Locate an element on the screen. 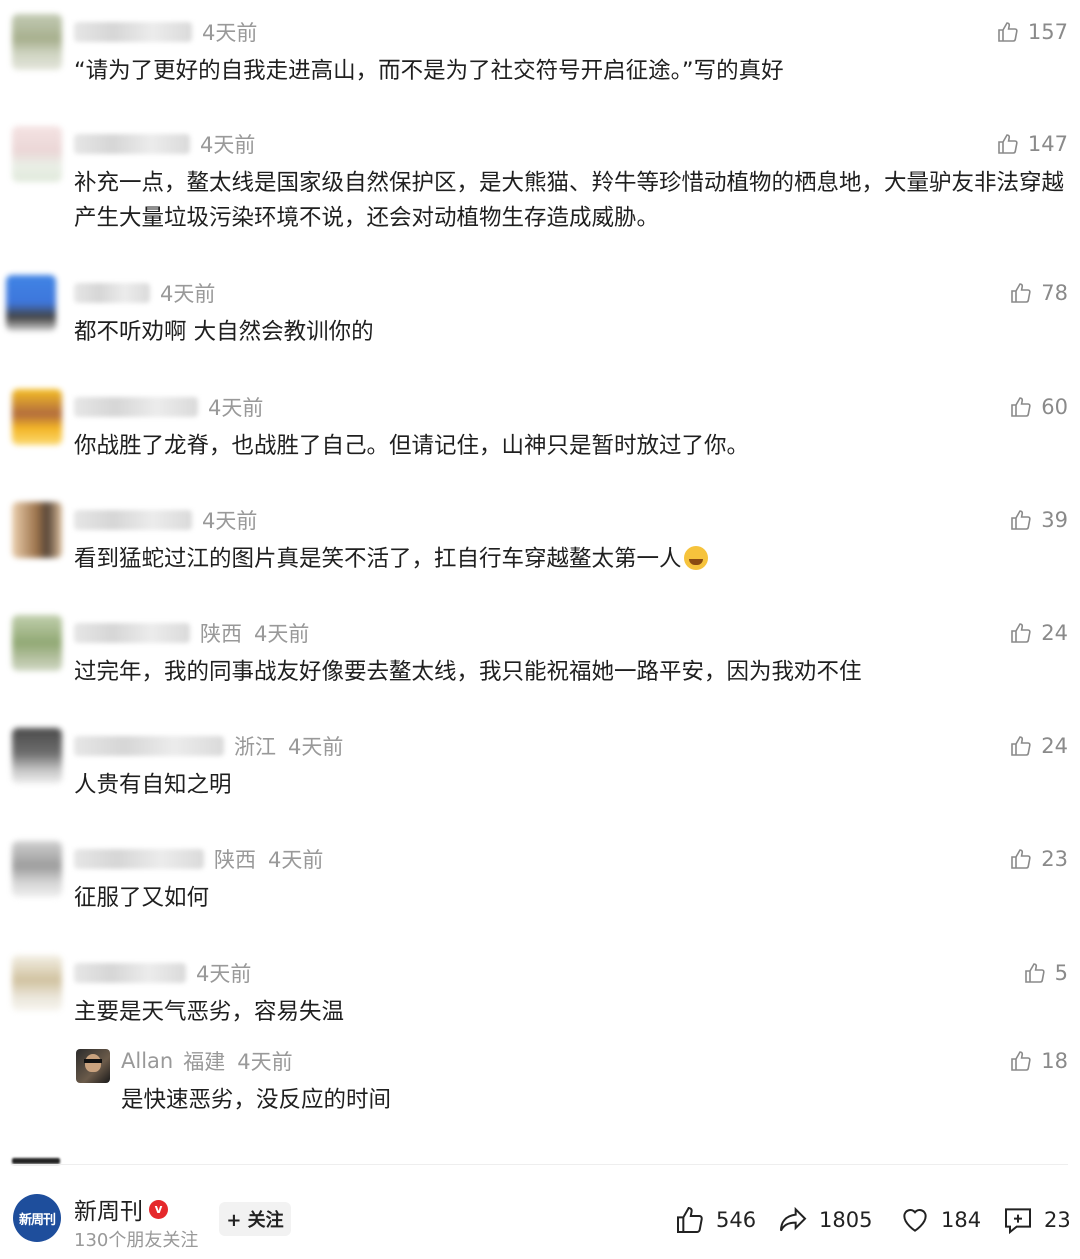 This screenshot has height=1259, width=1080. comment-meta: 浙江 4天前 is located at coordinates (208, 746).